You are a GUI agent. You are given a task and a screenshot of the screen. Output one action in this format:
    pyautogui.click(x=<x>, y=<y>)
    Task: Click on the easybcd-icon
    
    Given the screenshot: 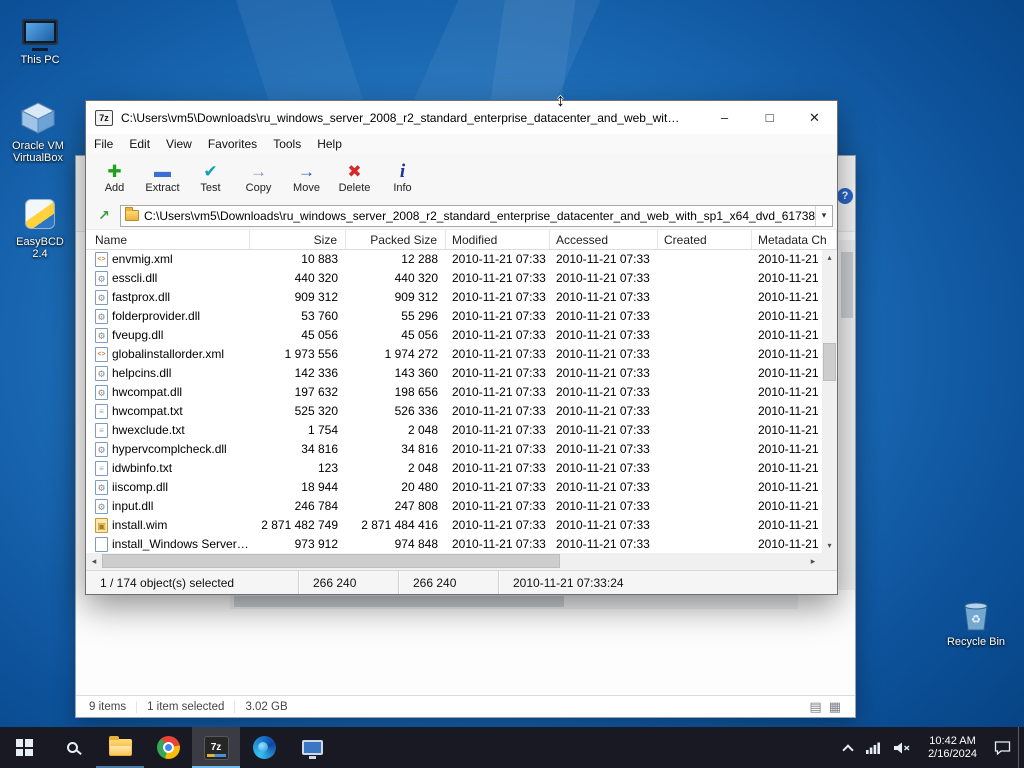 What is the action you would take?
    pyautogui.click(x=40, y=214)
    